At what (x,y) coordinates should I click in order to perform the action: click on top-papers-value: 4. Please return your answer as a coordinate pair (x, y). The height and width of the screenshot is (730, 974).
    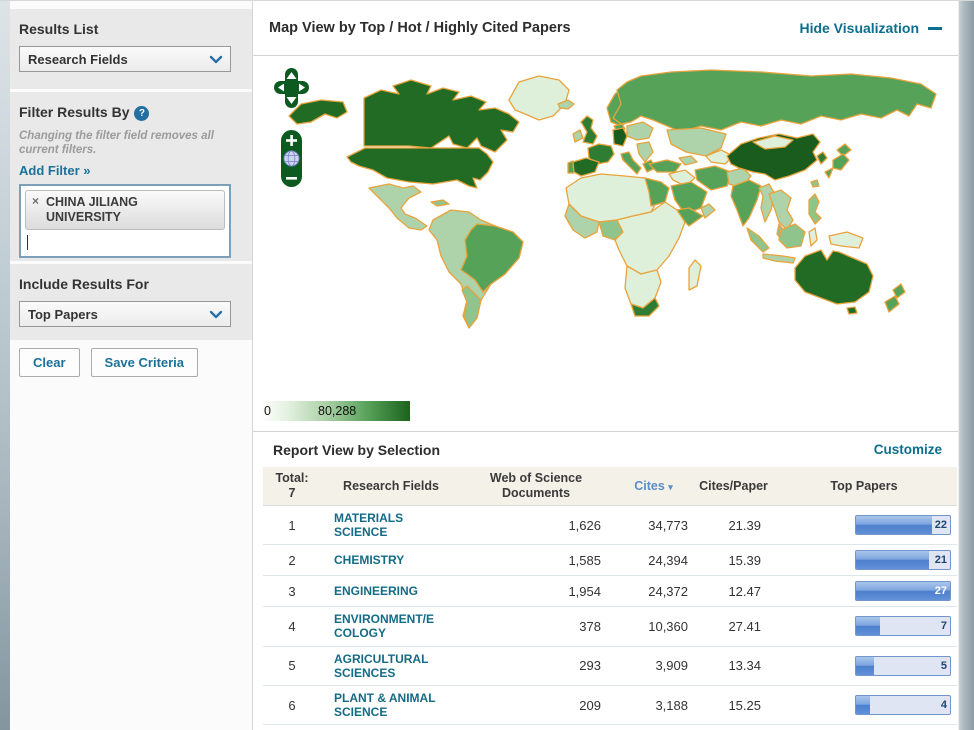
    Looking at the image, I should click on (943, 705).